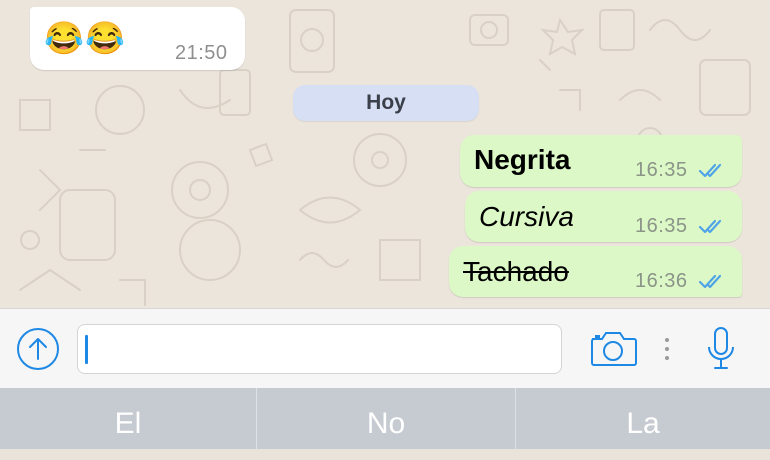  I want to click on outgoing-message-bubble: Negrita 16:35, so click(601, 161).